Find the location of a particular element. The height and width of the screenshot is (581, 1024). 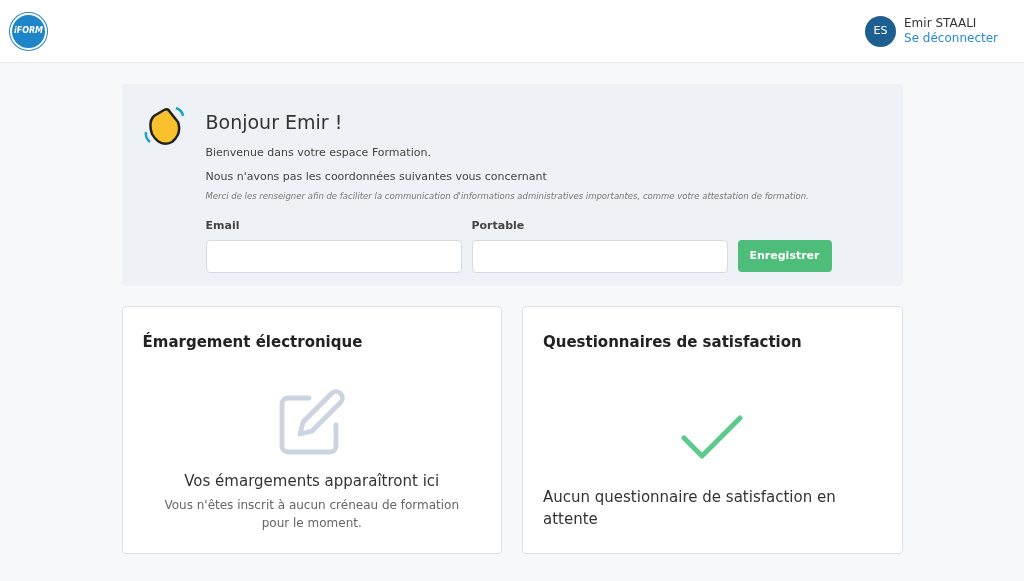

greeting-title: Bonjour Emir ! is located at coordinates (274, 122).